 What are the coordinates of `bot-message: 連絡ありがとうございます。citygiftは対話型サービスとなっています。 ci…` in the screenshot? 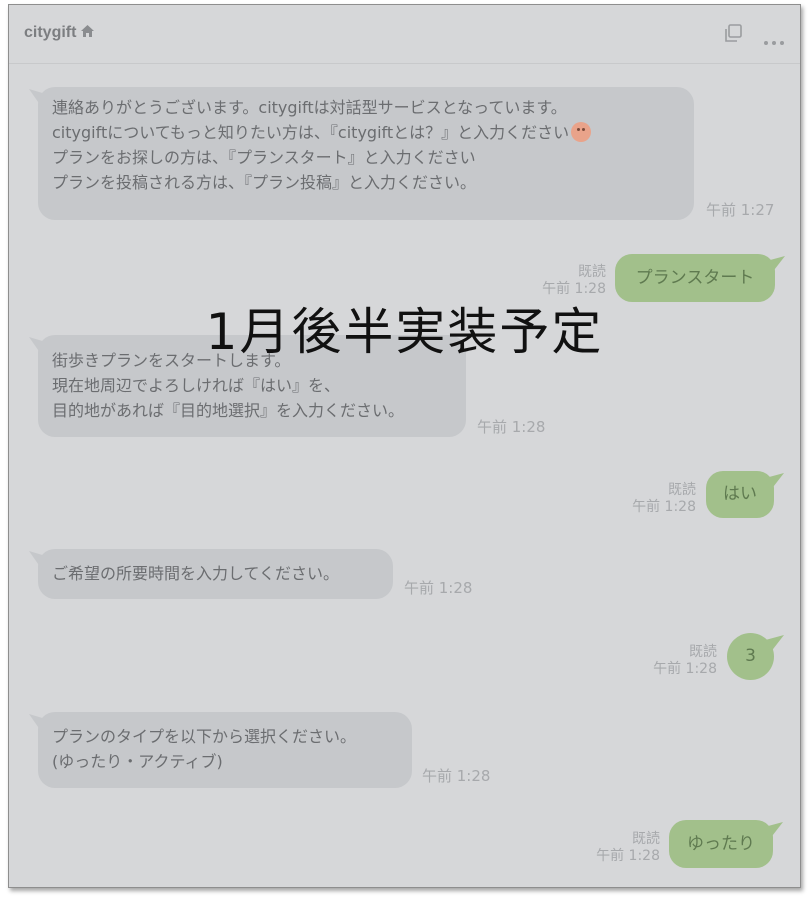 It's located at (366, 153).